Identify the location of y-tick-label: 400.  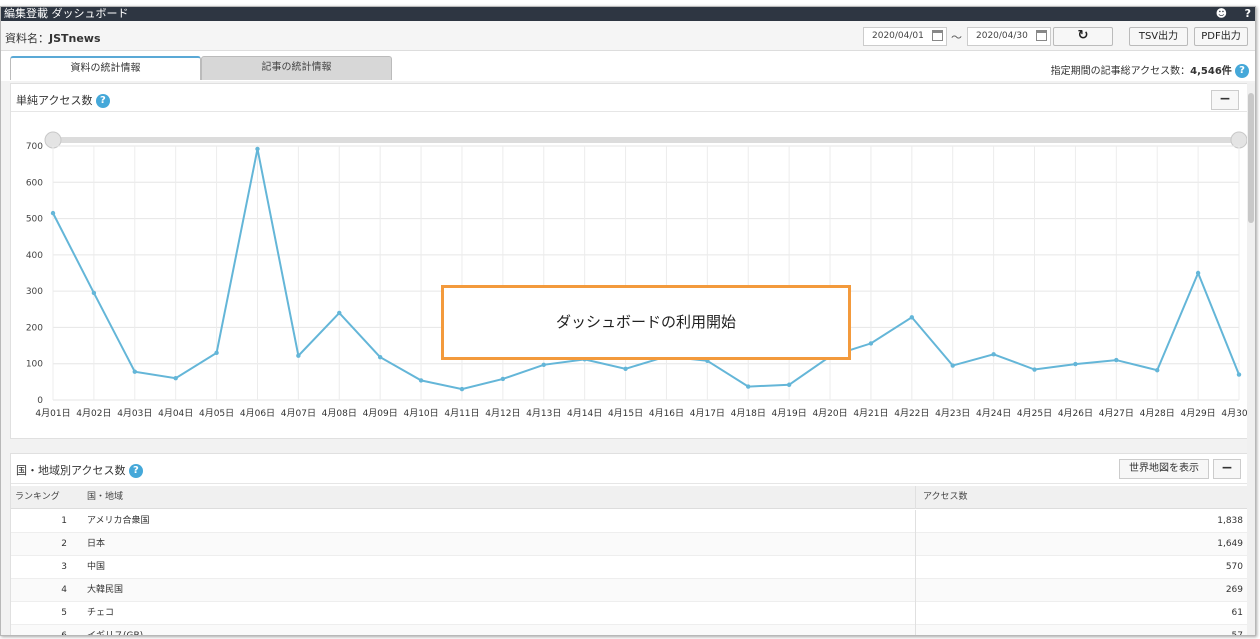
(34, 256).